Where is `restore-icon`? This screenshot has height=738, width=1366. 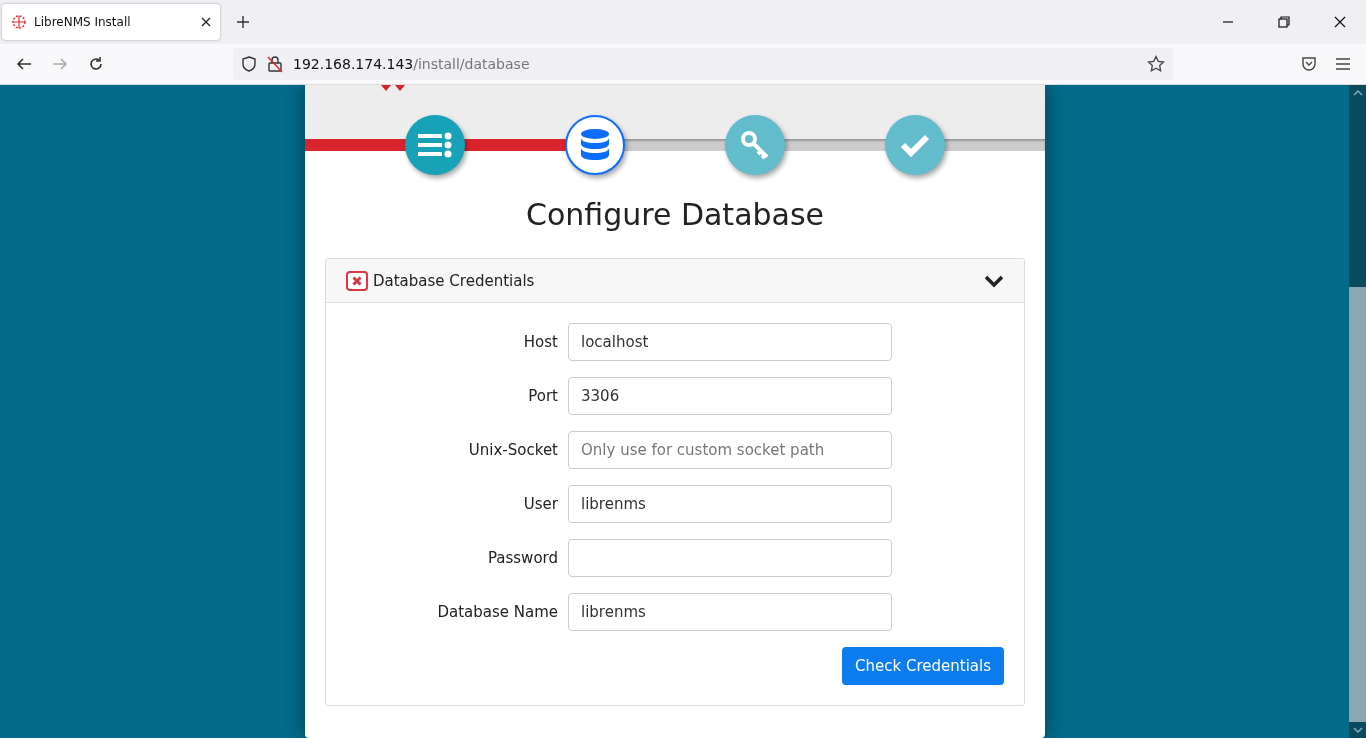
restore-icon is located at coordinates (1284, 22).